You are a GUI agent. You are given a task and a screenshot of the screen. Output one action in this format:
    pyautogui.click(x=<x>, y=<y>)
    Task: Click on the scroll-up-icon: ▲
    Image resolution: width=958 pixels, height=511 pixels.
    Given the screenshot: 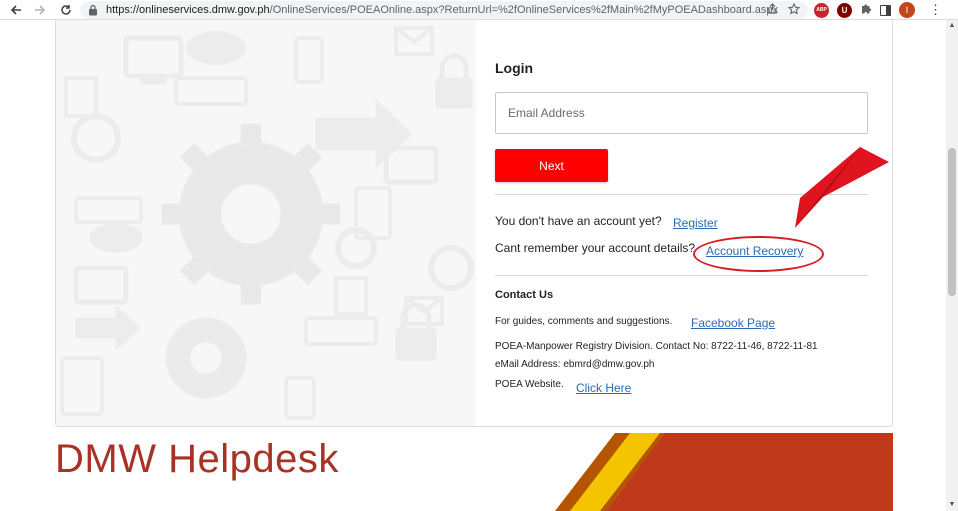 What is the action you would take?
    pyautogui.click(x=952, y=26)
    